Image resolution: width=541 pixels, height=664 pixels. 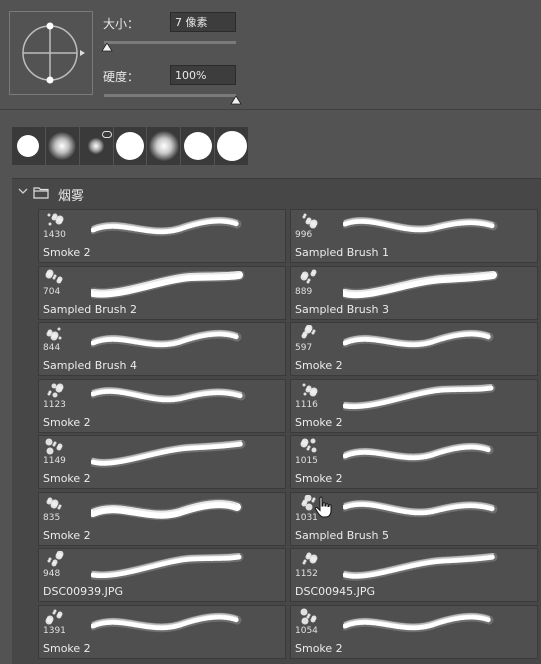 What do you see at coordinates (342, 252) in the screenshot?
I see `brush-name: Sampled Brush 1` at bounding box center [342, 252].